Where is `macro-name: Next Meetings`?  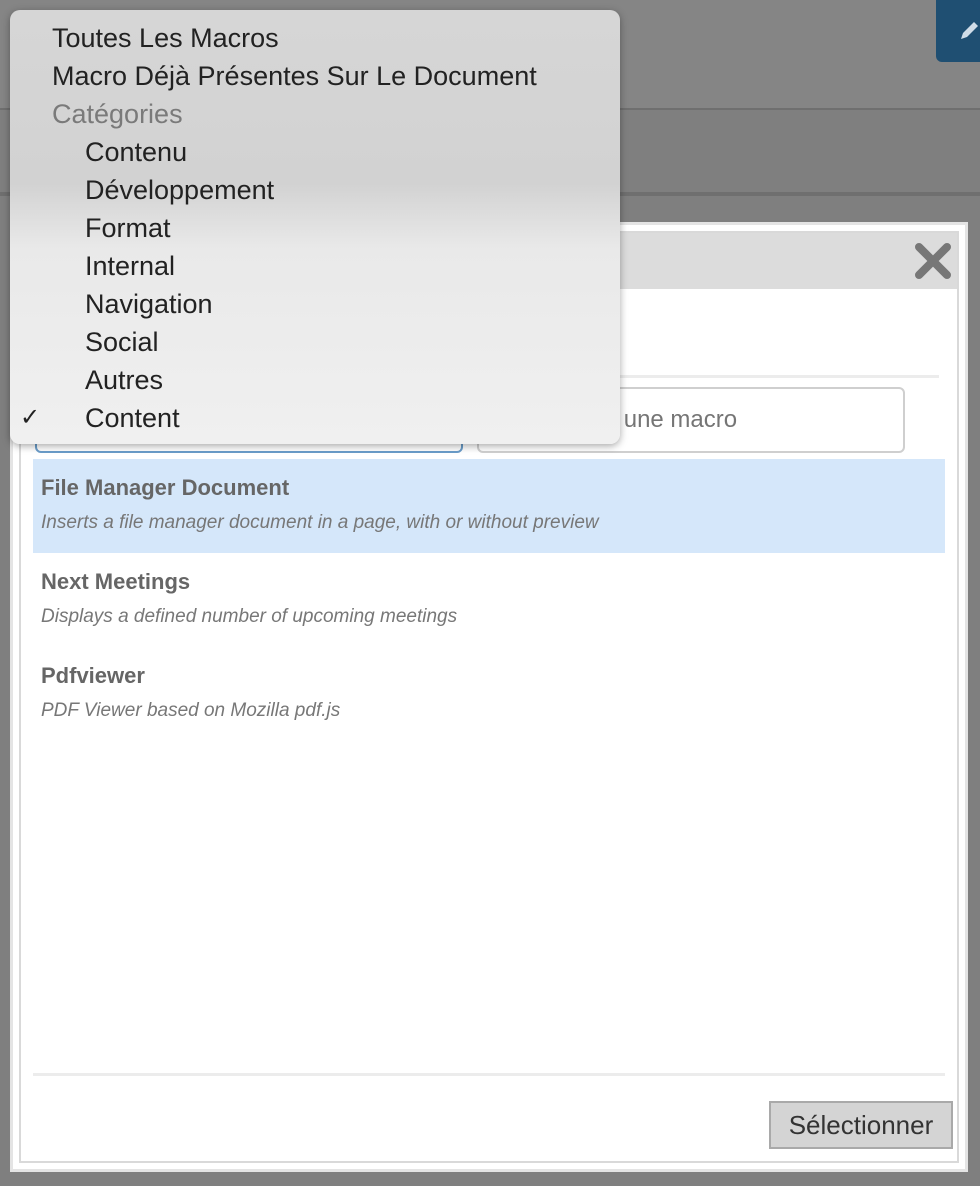 macro-name: Next Meetings is located at coordinates (116, 581).